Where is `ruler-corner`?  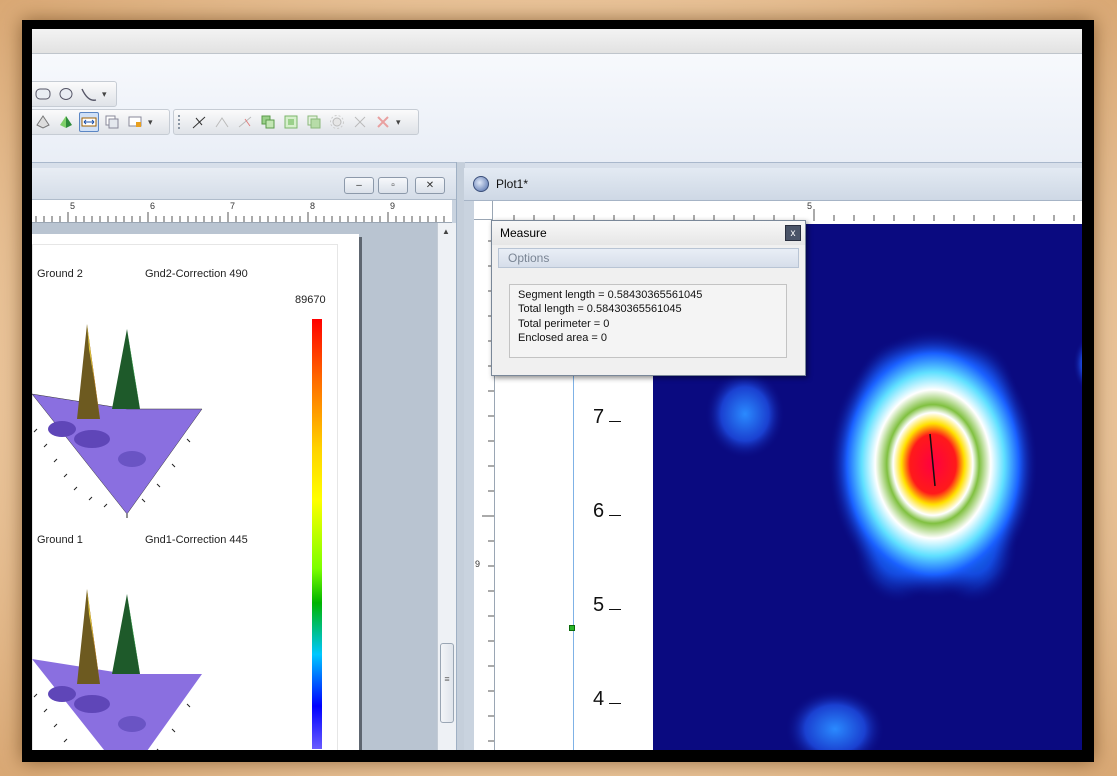 ruler-corner is located at coordinates (483, 210).